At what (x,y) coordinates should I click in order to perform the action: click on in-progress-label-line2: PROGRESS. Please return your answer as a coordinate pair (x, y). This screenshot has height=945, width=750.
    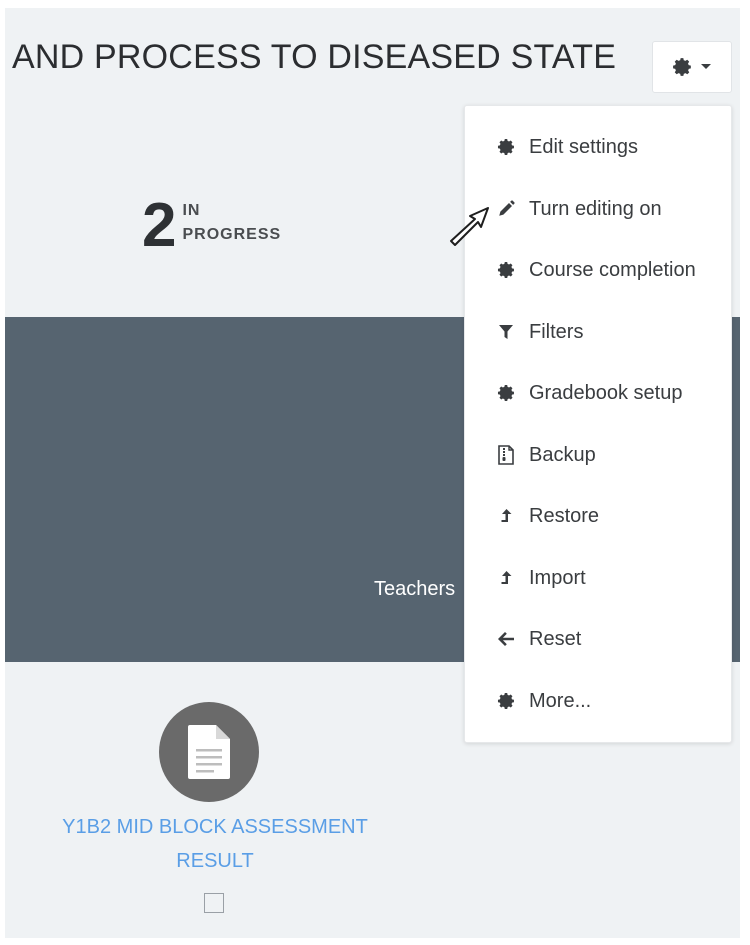
    Looking at the image, I should click on (232, 234).